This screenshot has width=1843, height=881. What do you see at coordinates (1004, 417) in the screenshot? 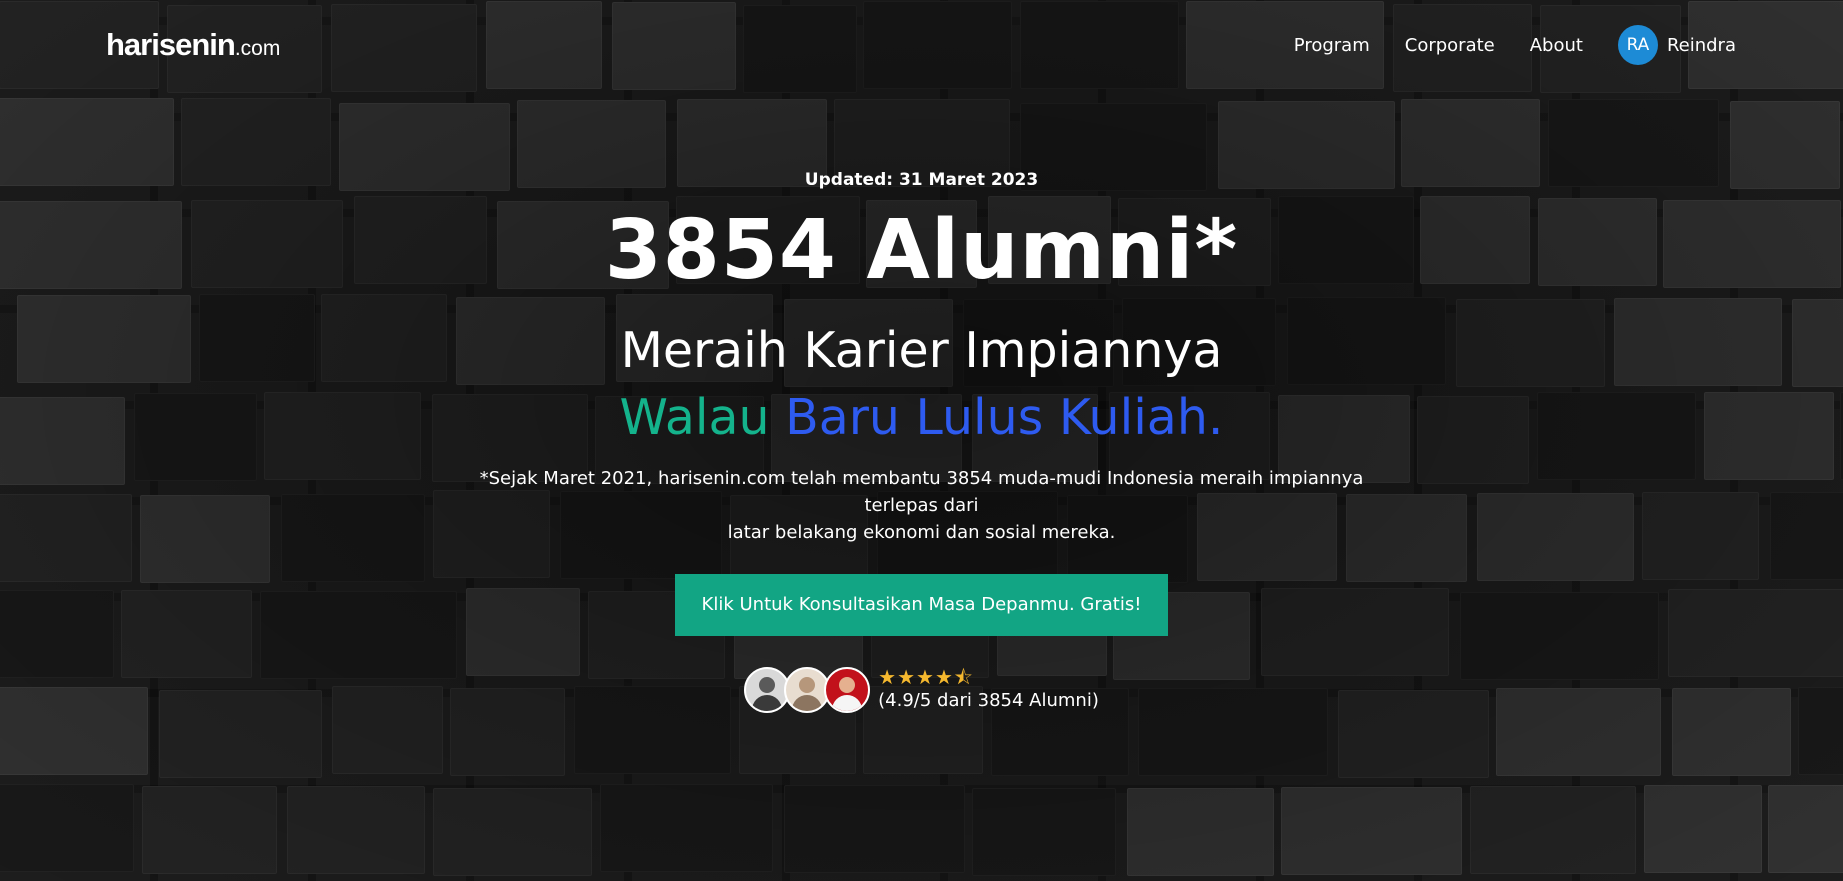
I see `tagline-part-2: Baru Lulus Kuliah.` at bounding box center [1004, 417].